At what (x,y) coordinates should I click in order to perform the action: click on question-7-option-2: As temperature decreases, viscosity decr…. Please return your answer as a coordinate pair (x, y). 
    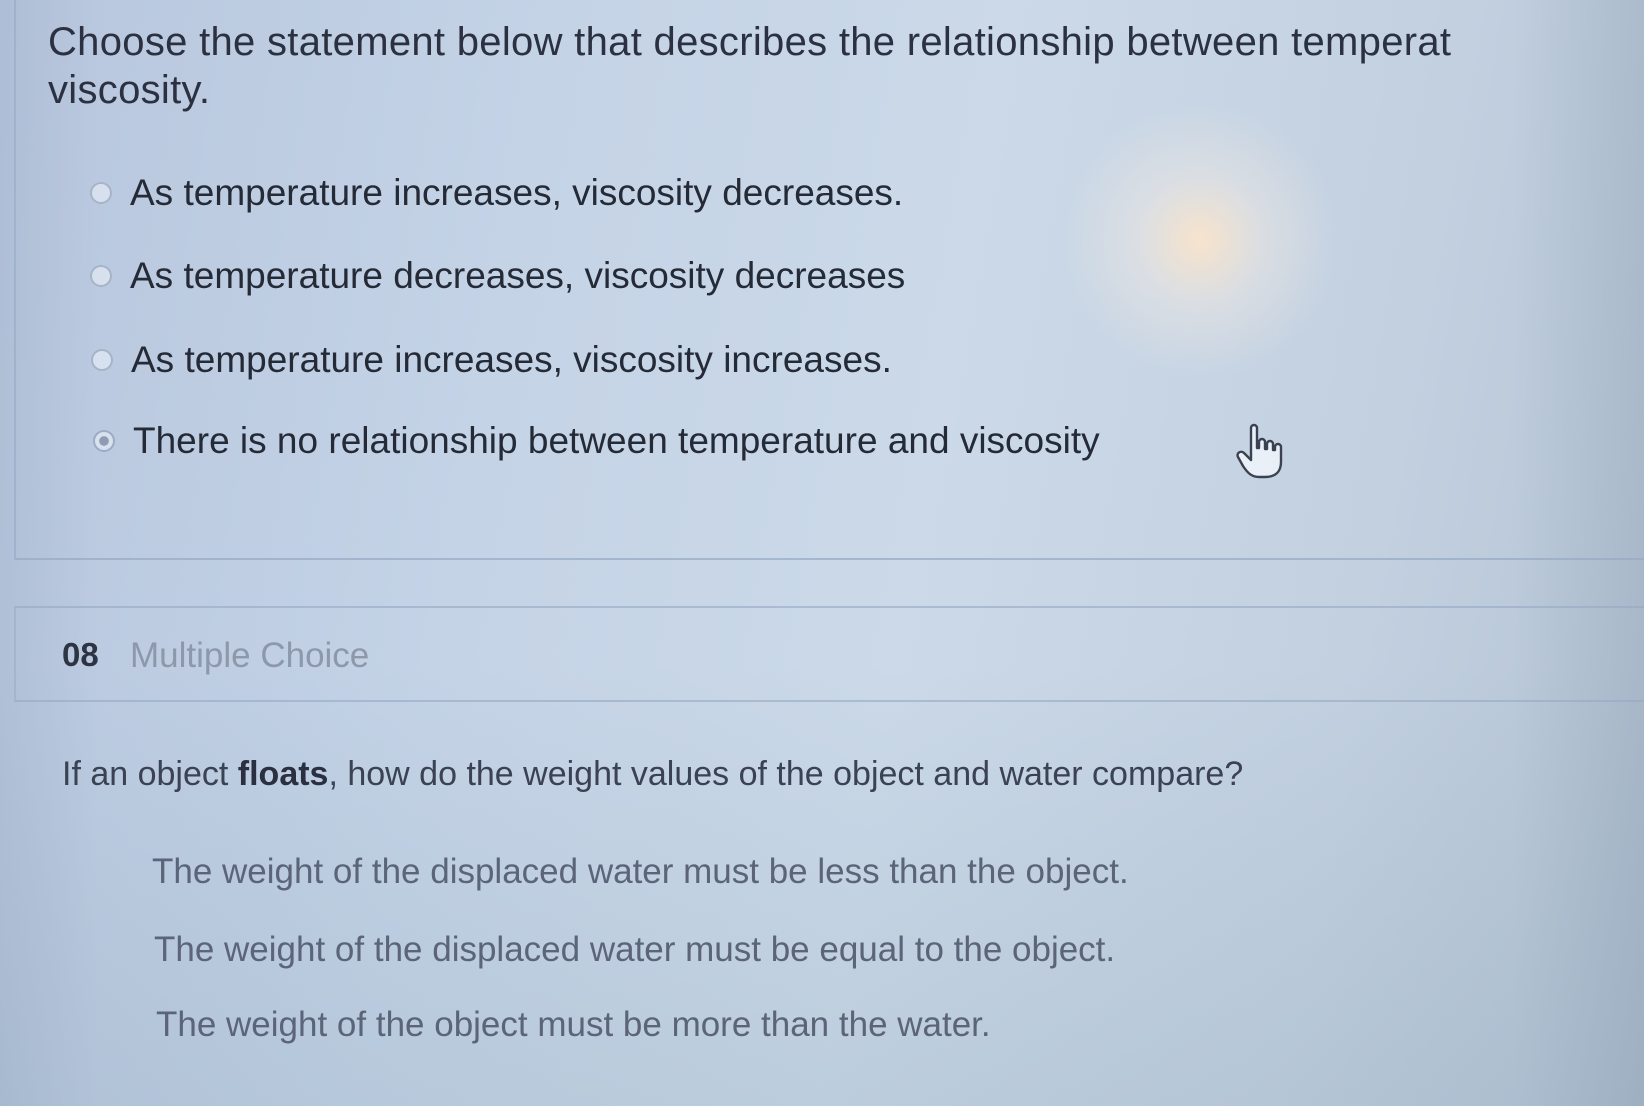
    Looking at the image, I should click on (497, 276).